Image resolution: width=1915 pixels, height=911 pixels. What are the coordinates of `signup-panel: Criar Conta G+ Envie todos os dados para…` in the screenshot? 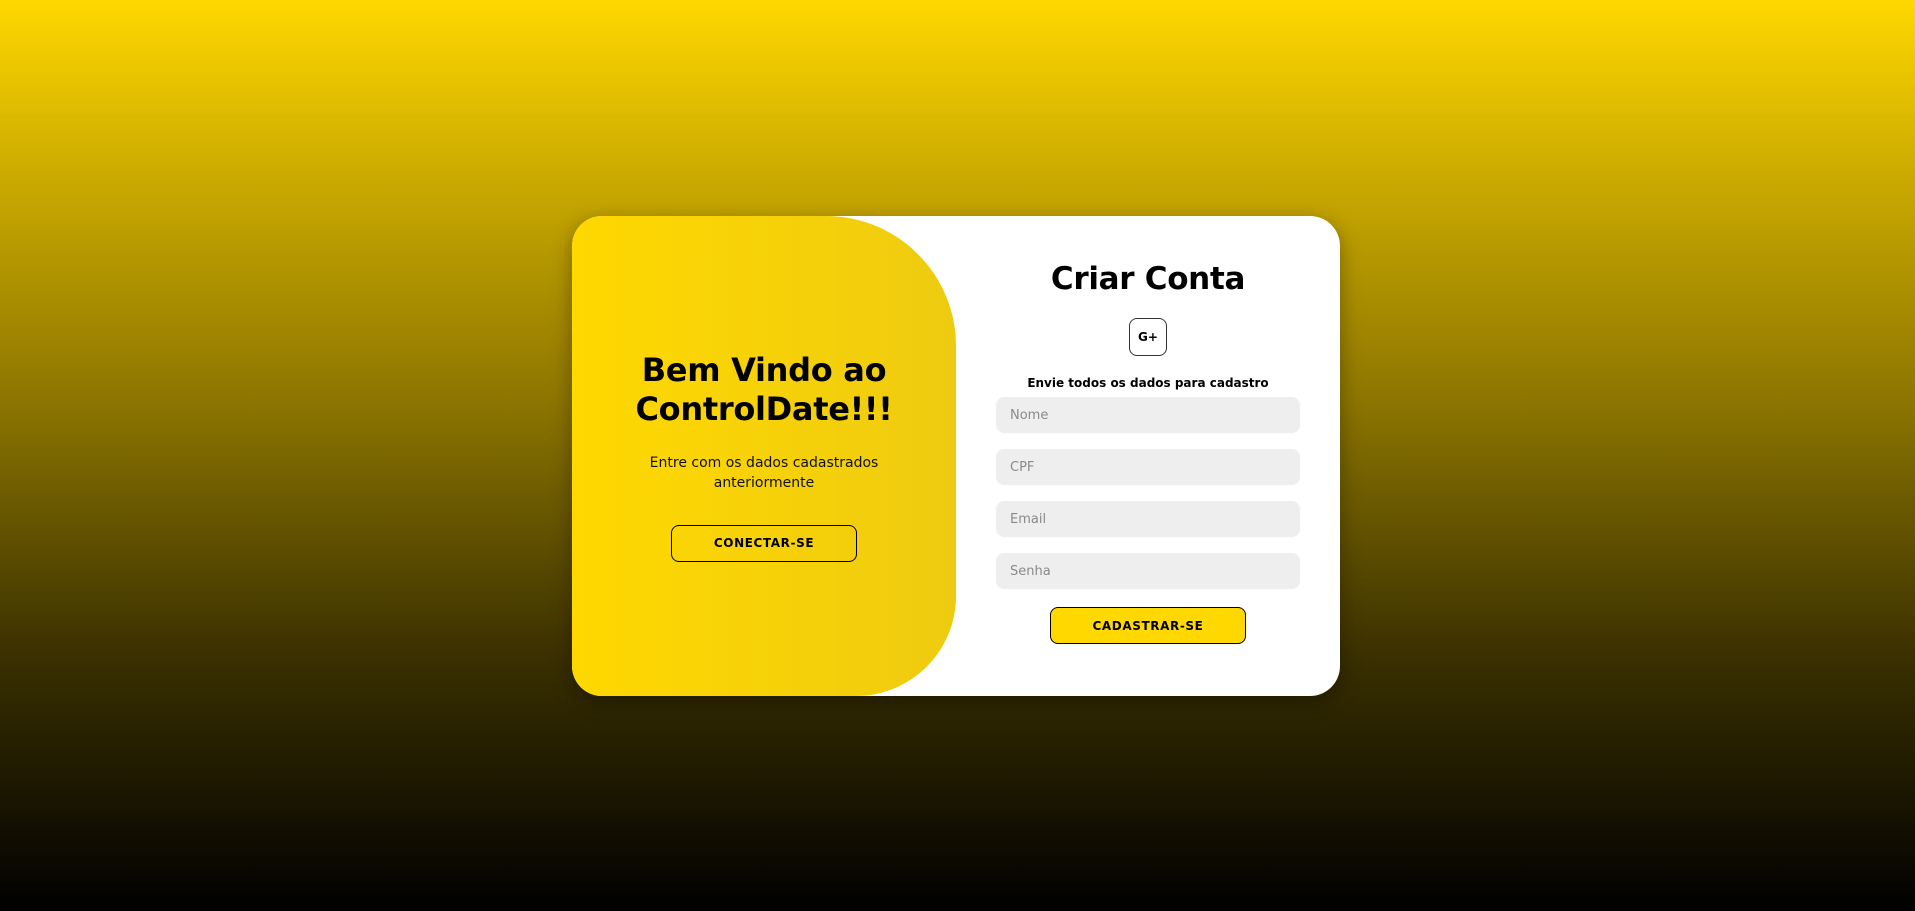 It's located at (1148, 456).